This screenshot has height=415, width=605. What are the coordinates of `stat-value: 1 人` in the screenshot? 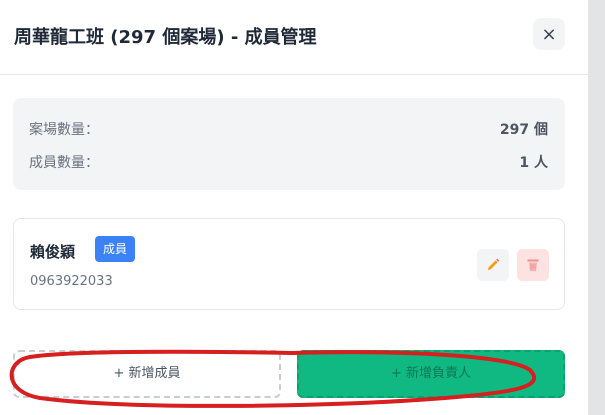 It's located at (533, 163).